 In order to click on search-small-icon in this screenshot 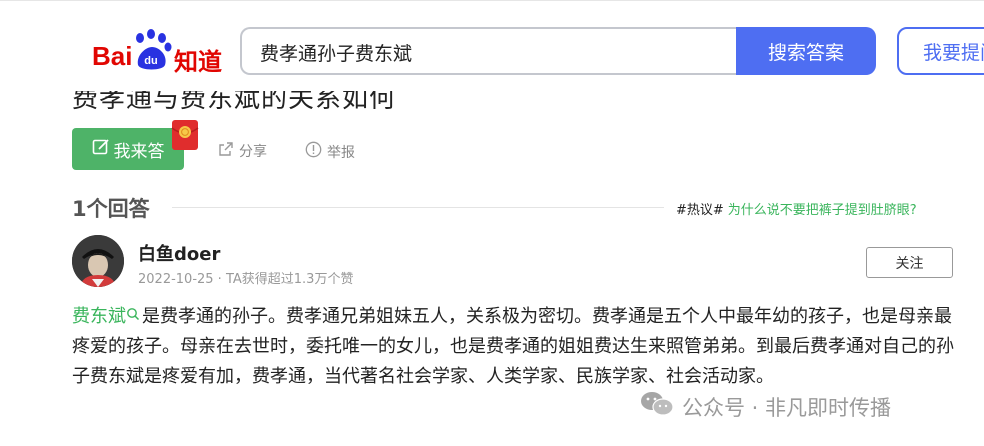, I will do `click(134, 316)`.